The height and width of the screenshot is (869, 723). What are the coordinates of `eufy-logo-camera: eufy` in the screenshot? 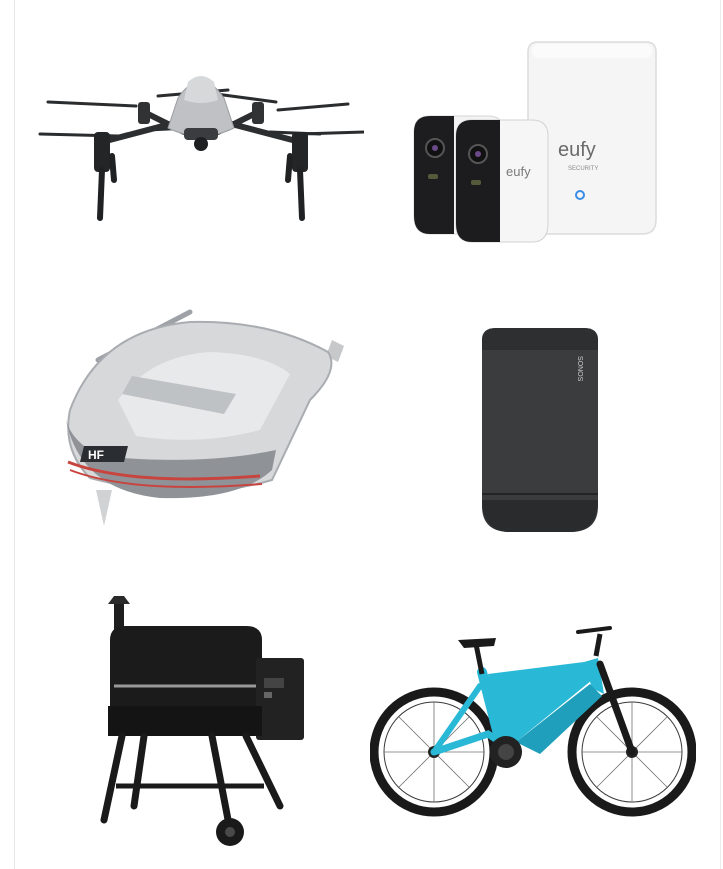 It's located at (518, 171).